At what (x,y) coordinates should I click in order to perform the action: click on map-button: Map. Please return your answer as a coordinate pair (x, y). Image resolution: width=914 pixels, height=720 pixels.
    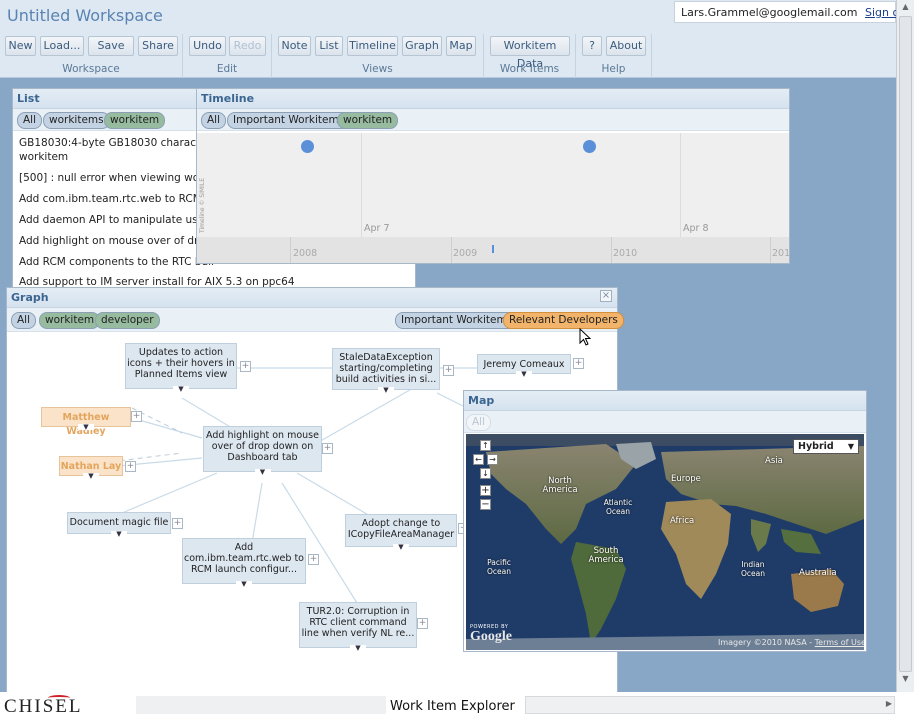
    Looking at the image, I should click on (461, 46).